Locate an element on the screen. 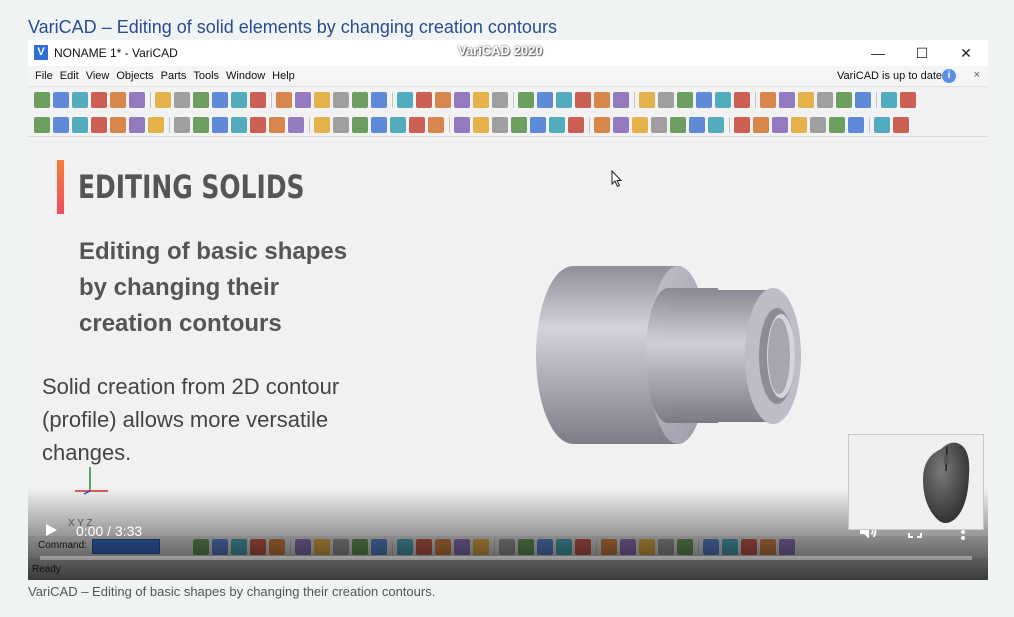 This screenshot has width=1014, height=617. maximize-button: ☐ is located at coordinates (922, 53).